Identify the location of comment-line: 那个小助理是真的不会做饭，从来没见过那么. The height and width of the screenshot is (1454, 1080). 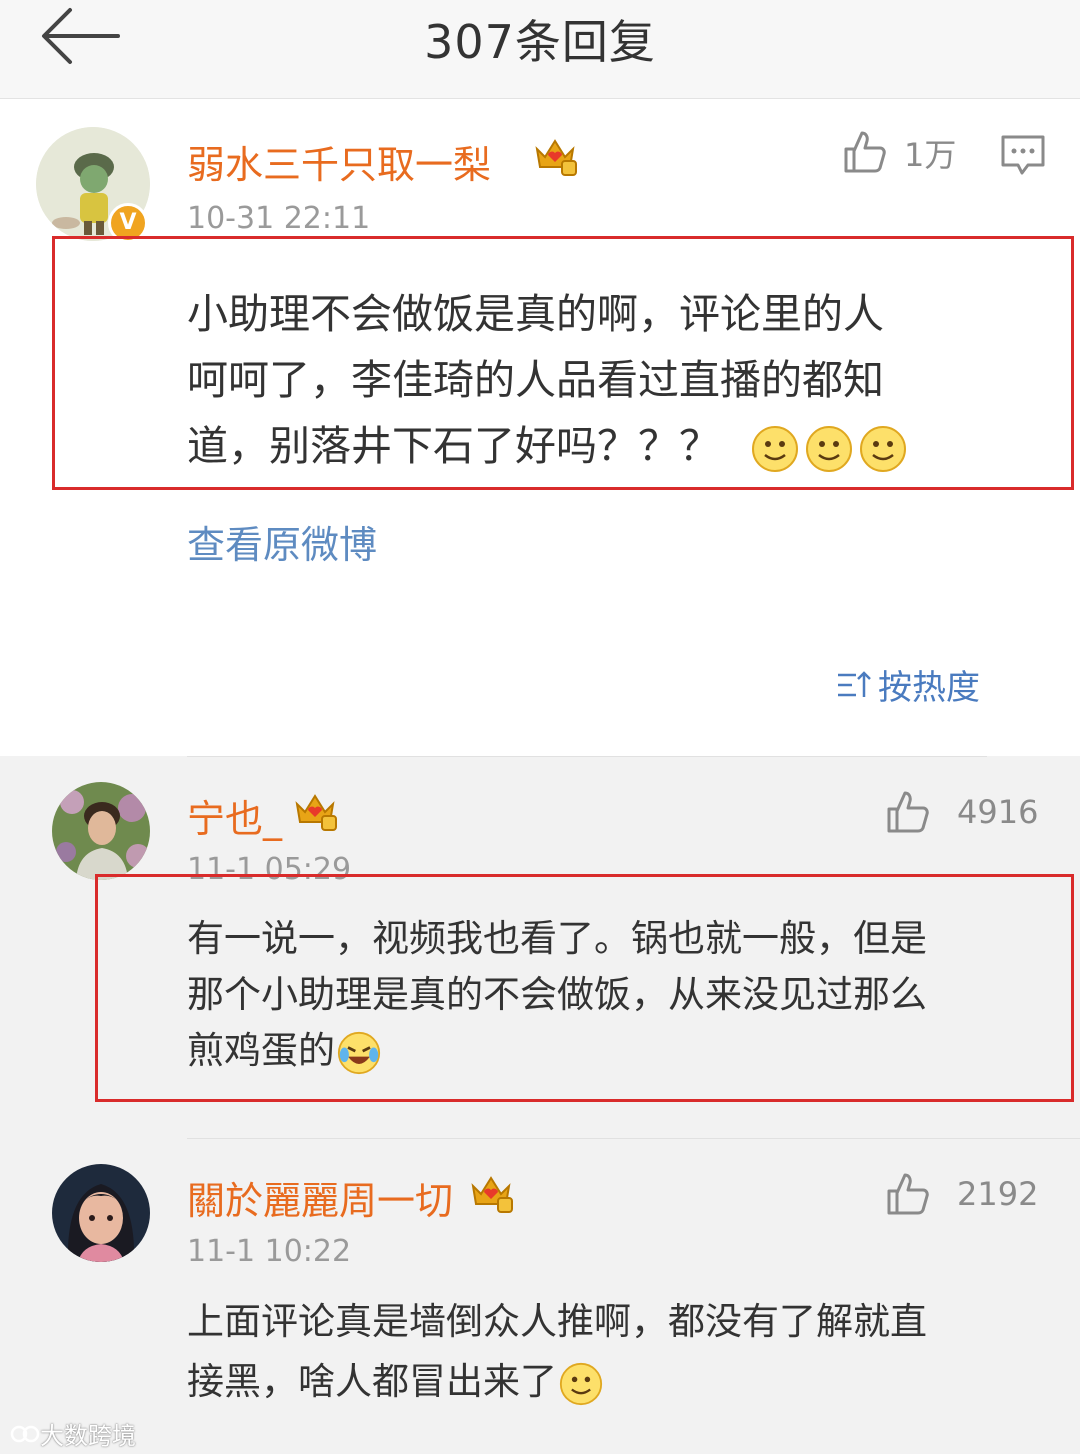
(557, 994).